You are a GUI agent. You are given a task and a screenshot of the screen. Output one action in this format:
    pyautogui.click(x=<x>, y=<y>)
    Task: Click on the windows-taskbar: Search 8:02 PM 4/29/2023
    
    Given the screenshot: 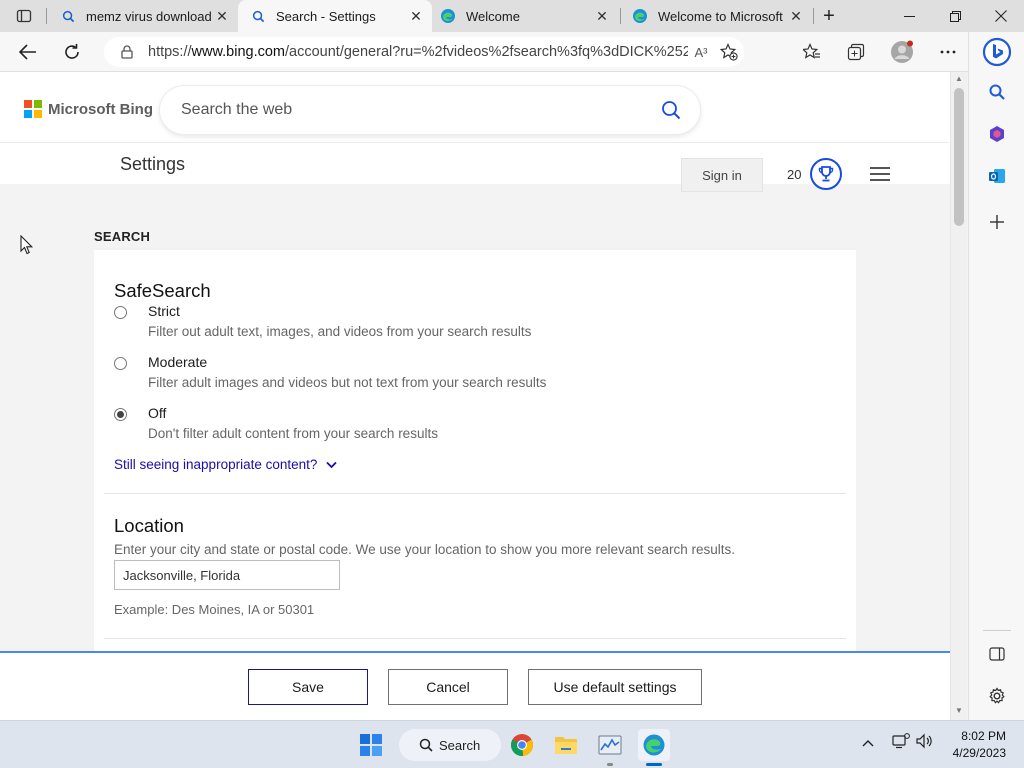 What is the action you would take?
    pyautogui.click(x=512, y=744)
    